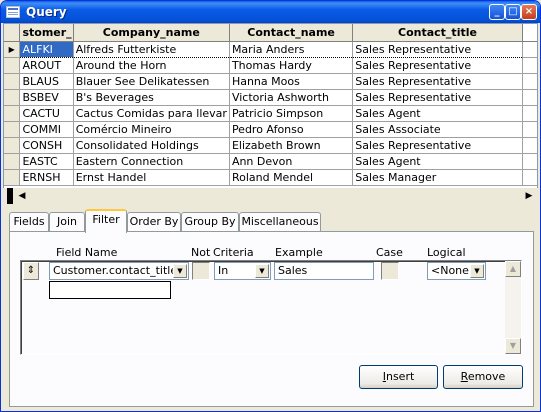 This screenshot has height=412, width=541. I want to click on table-cell: EASTC, so click(46, 161).